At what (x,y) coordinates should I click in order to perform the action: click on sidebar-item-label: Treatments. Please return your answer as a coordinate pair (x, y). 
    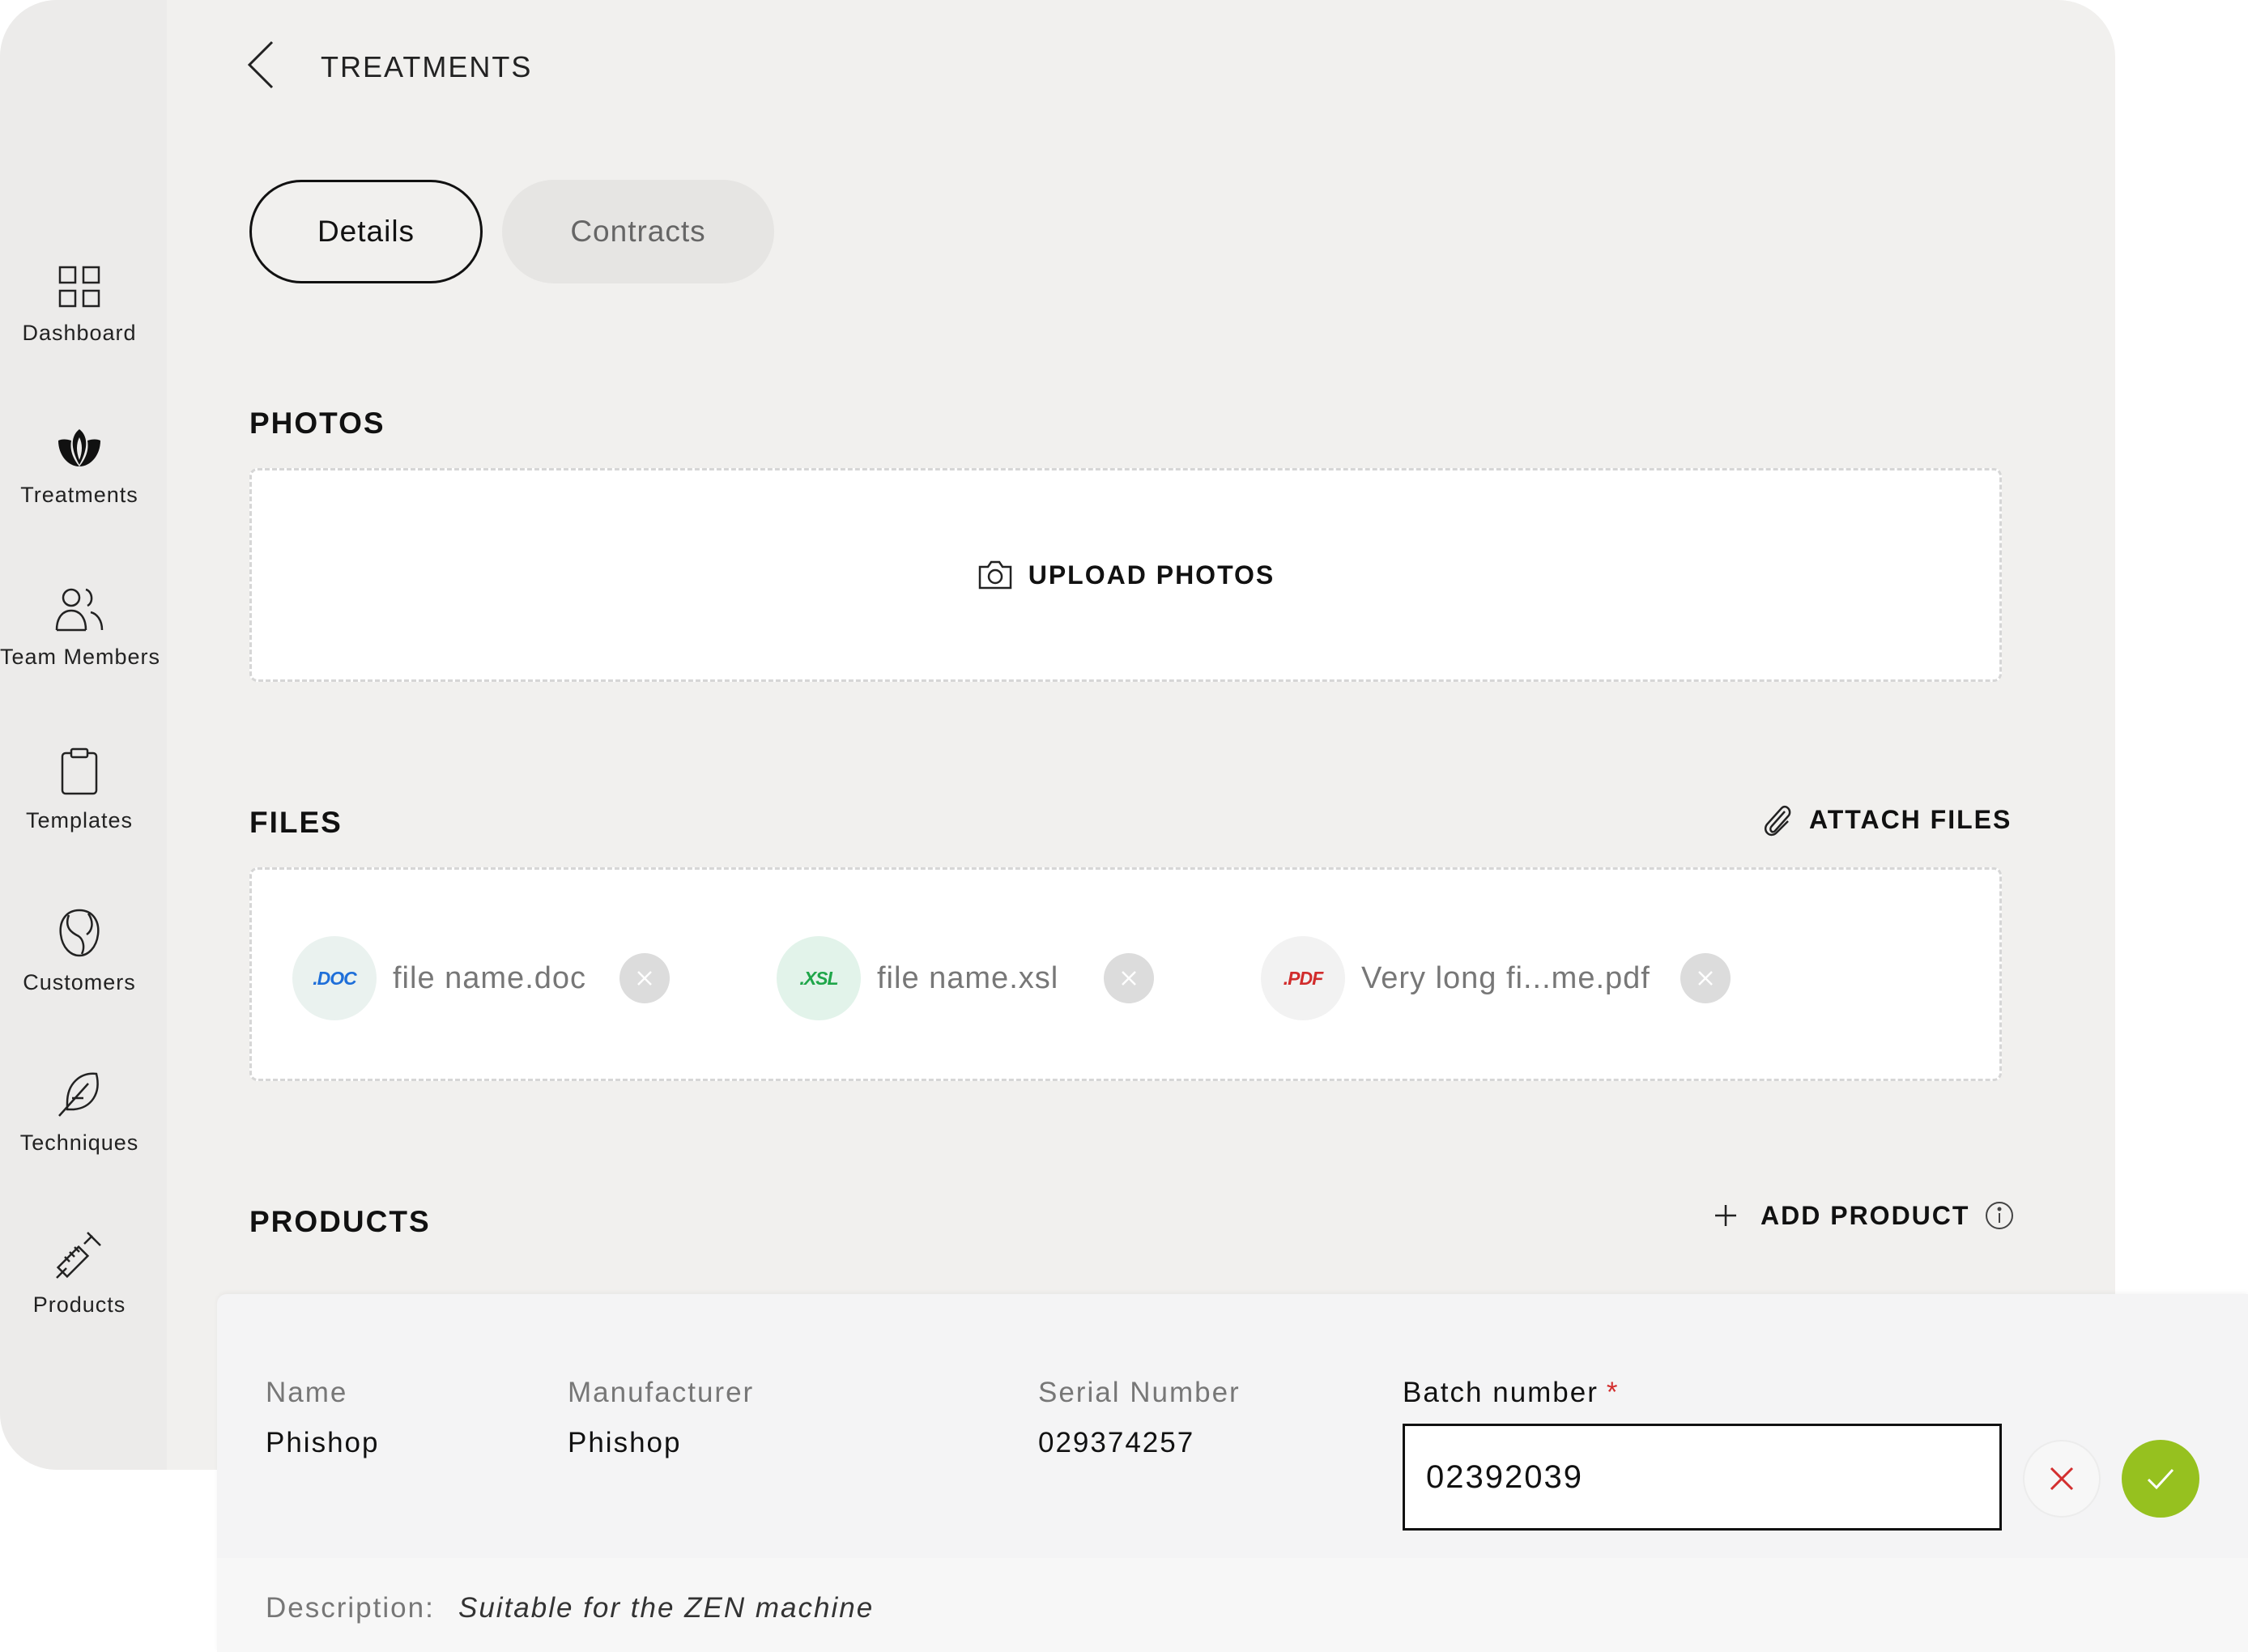
    Looking at the image, I should click on (79, 495).